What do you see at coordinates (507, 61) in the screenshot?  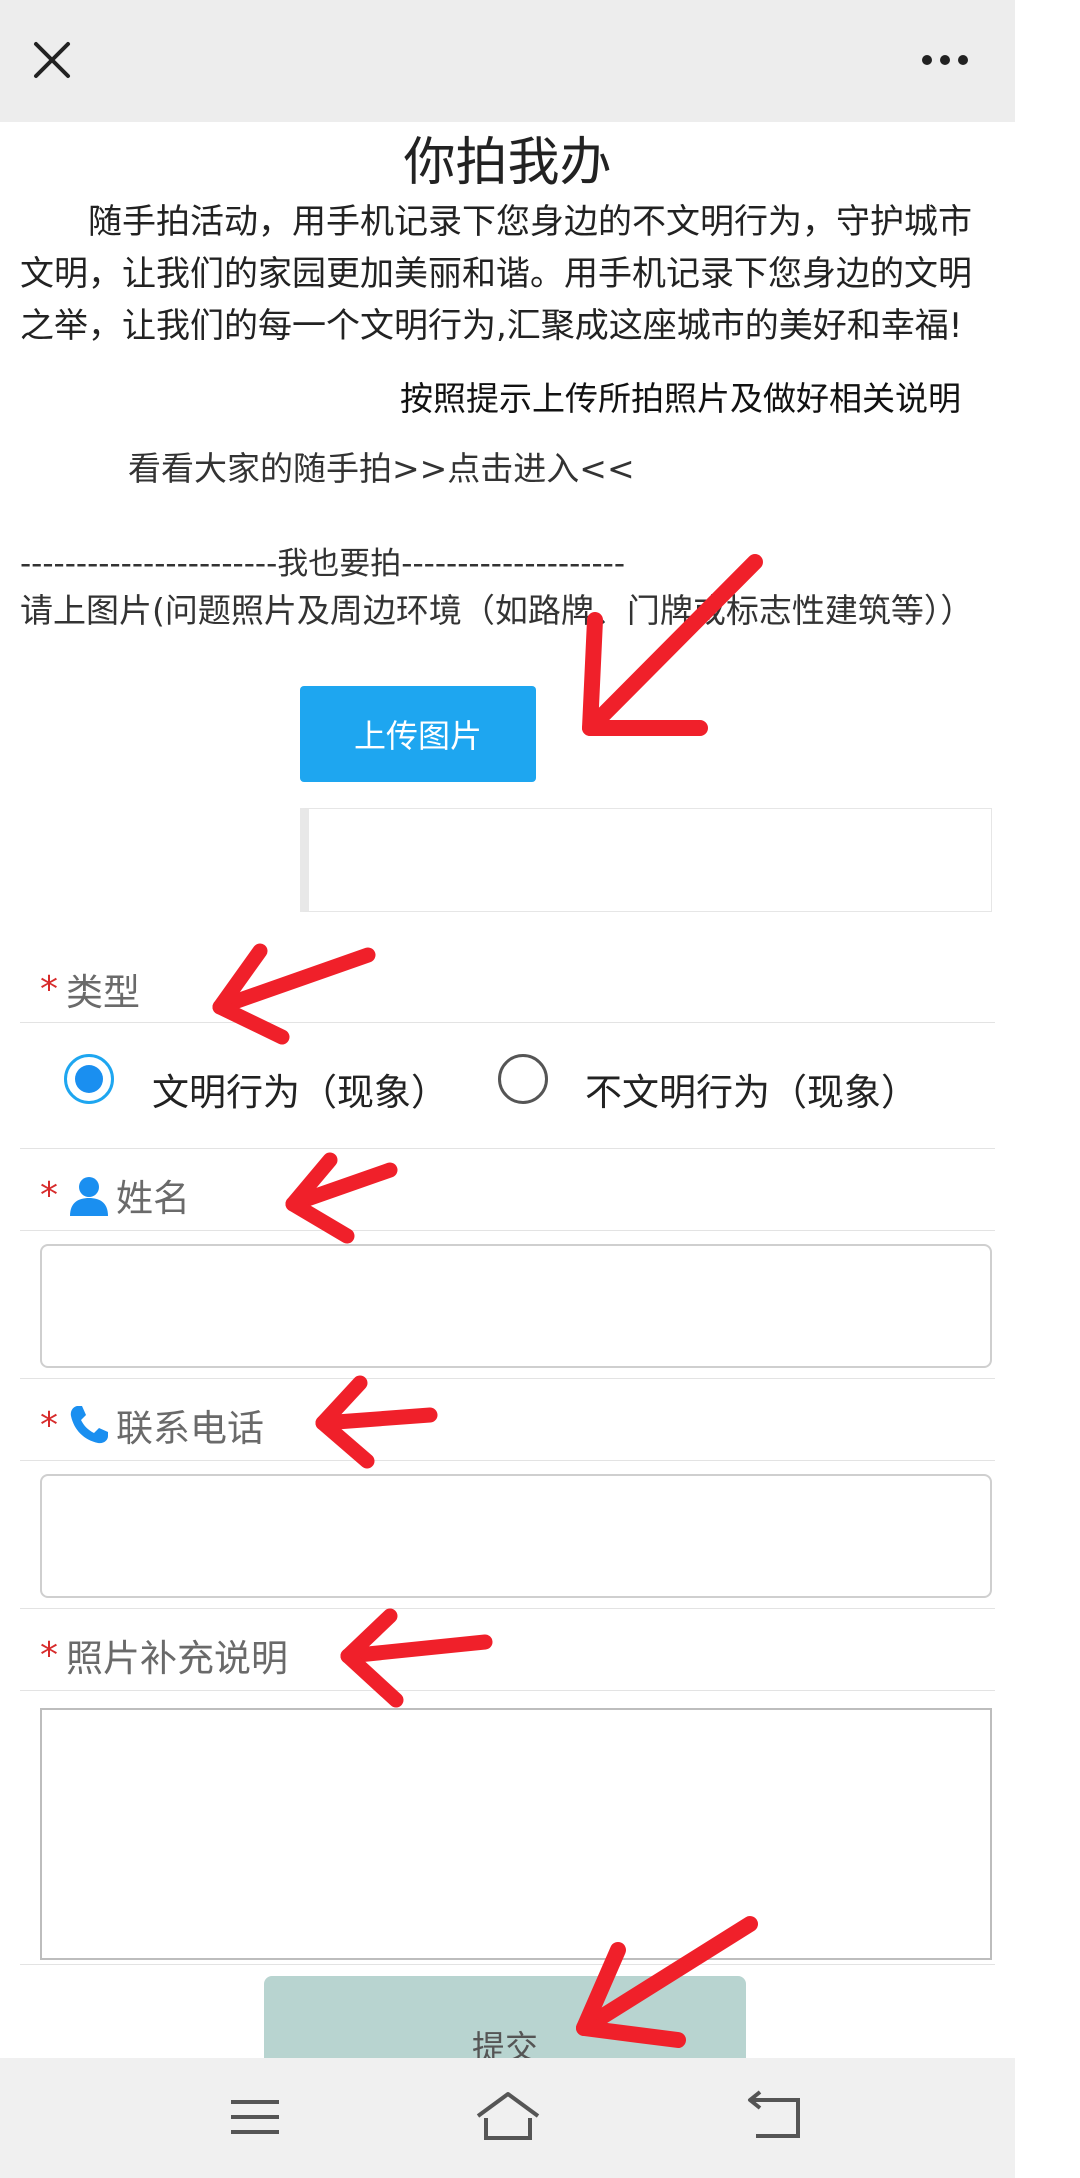 I see `top-bar` at bounding box center [507, 61].